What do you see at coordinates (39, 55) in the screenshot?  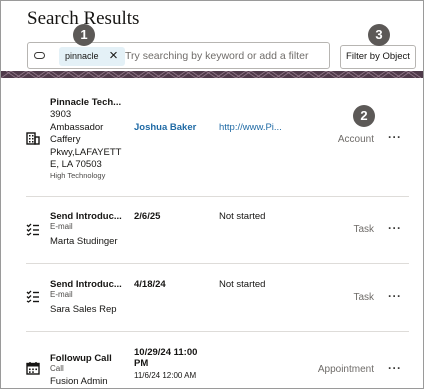 I see `filter-toggle-icon` at bounding box center [39, 55].